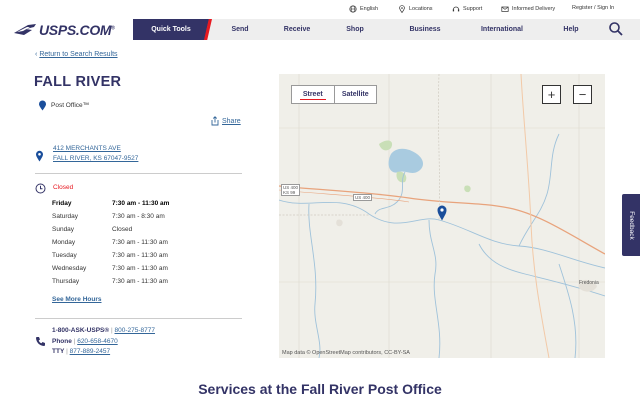 The height and width of the screenshot is (400, 640). I want to click on phone-number-link: 620-658-4670, so click(97, 341).